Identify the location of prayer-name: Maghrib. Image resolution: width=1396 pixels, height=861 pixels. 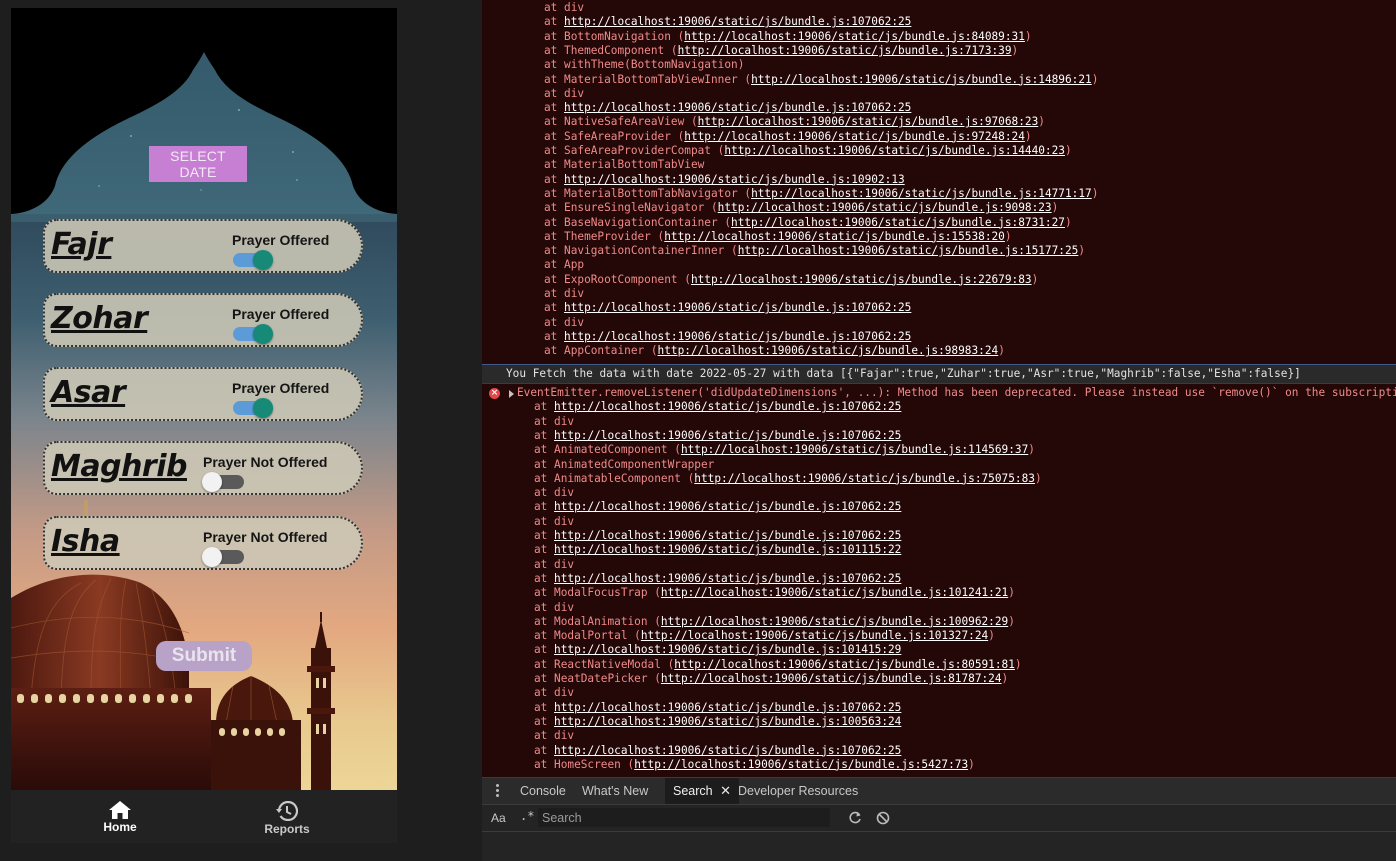
(119, 466).